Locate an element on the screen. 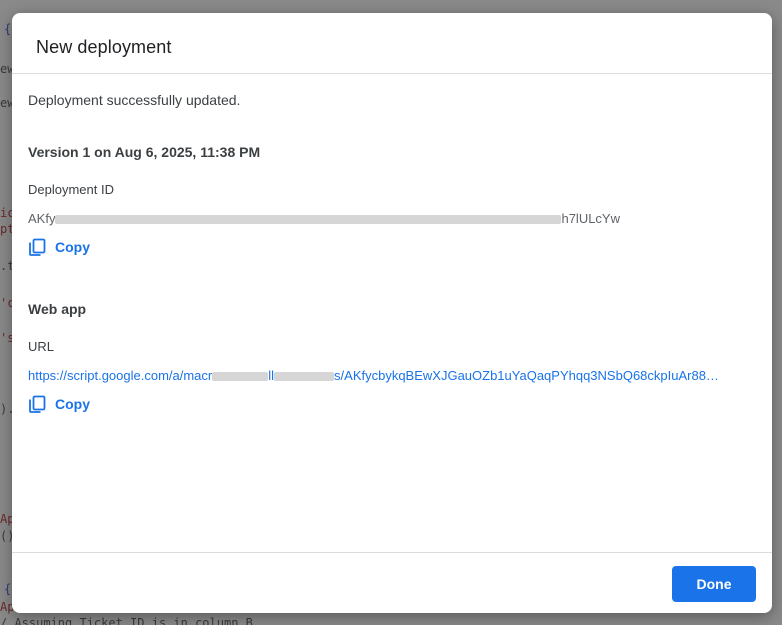 This screenshot has height=625, width=782. version-heading: Version 1 on Aug 6, 2025, 11:38 PM is located at coordinates (144, 152).